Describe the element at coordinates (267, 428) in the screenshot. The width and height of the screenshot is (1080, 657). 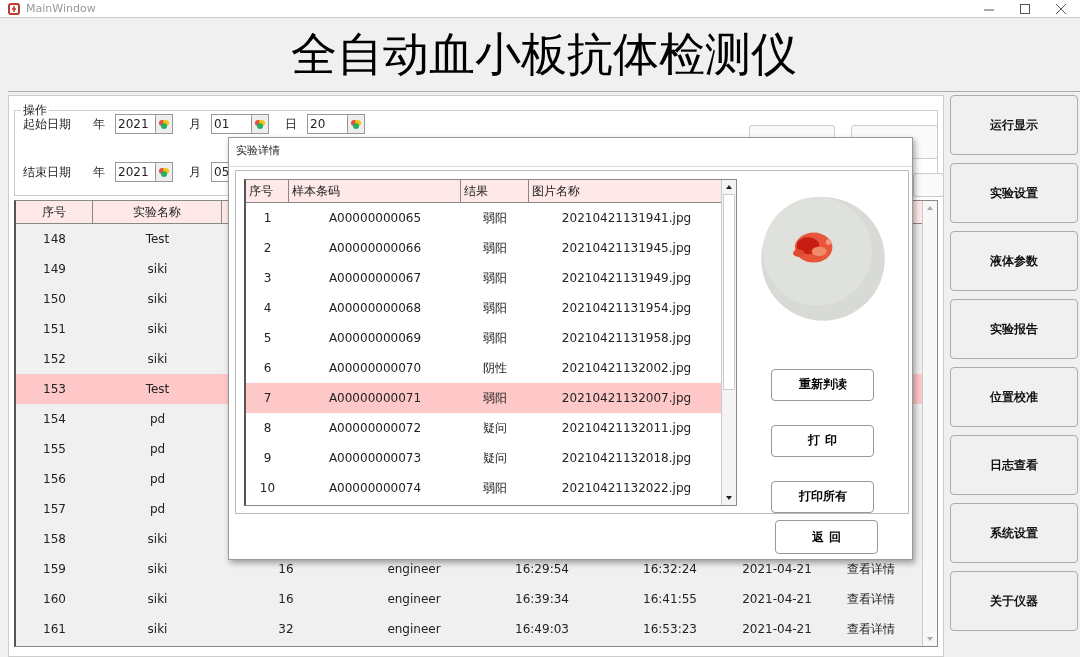
I see `table-cell-text: 8` at that location.